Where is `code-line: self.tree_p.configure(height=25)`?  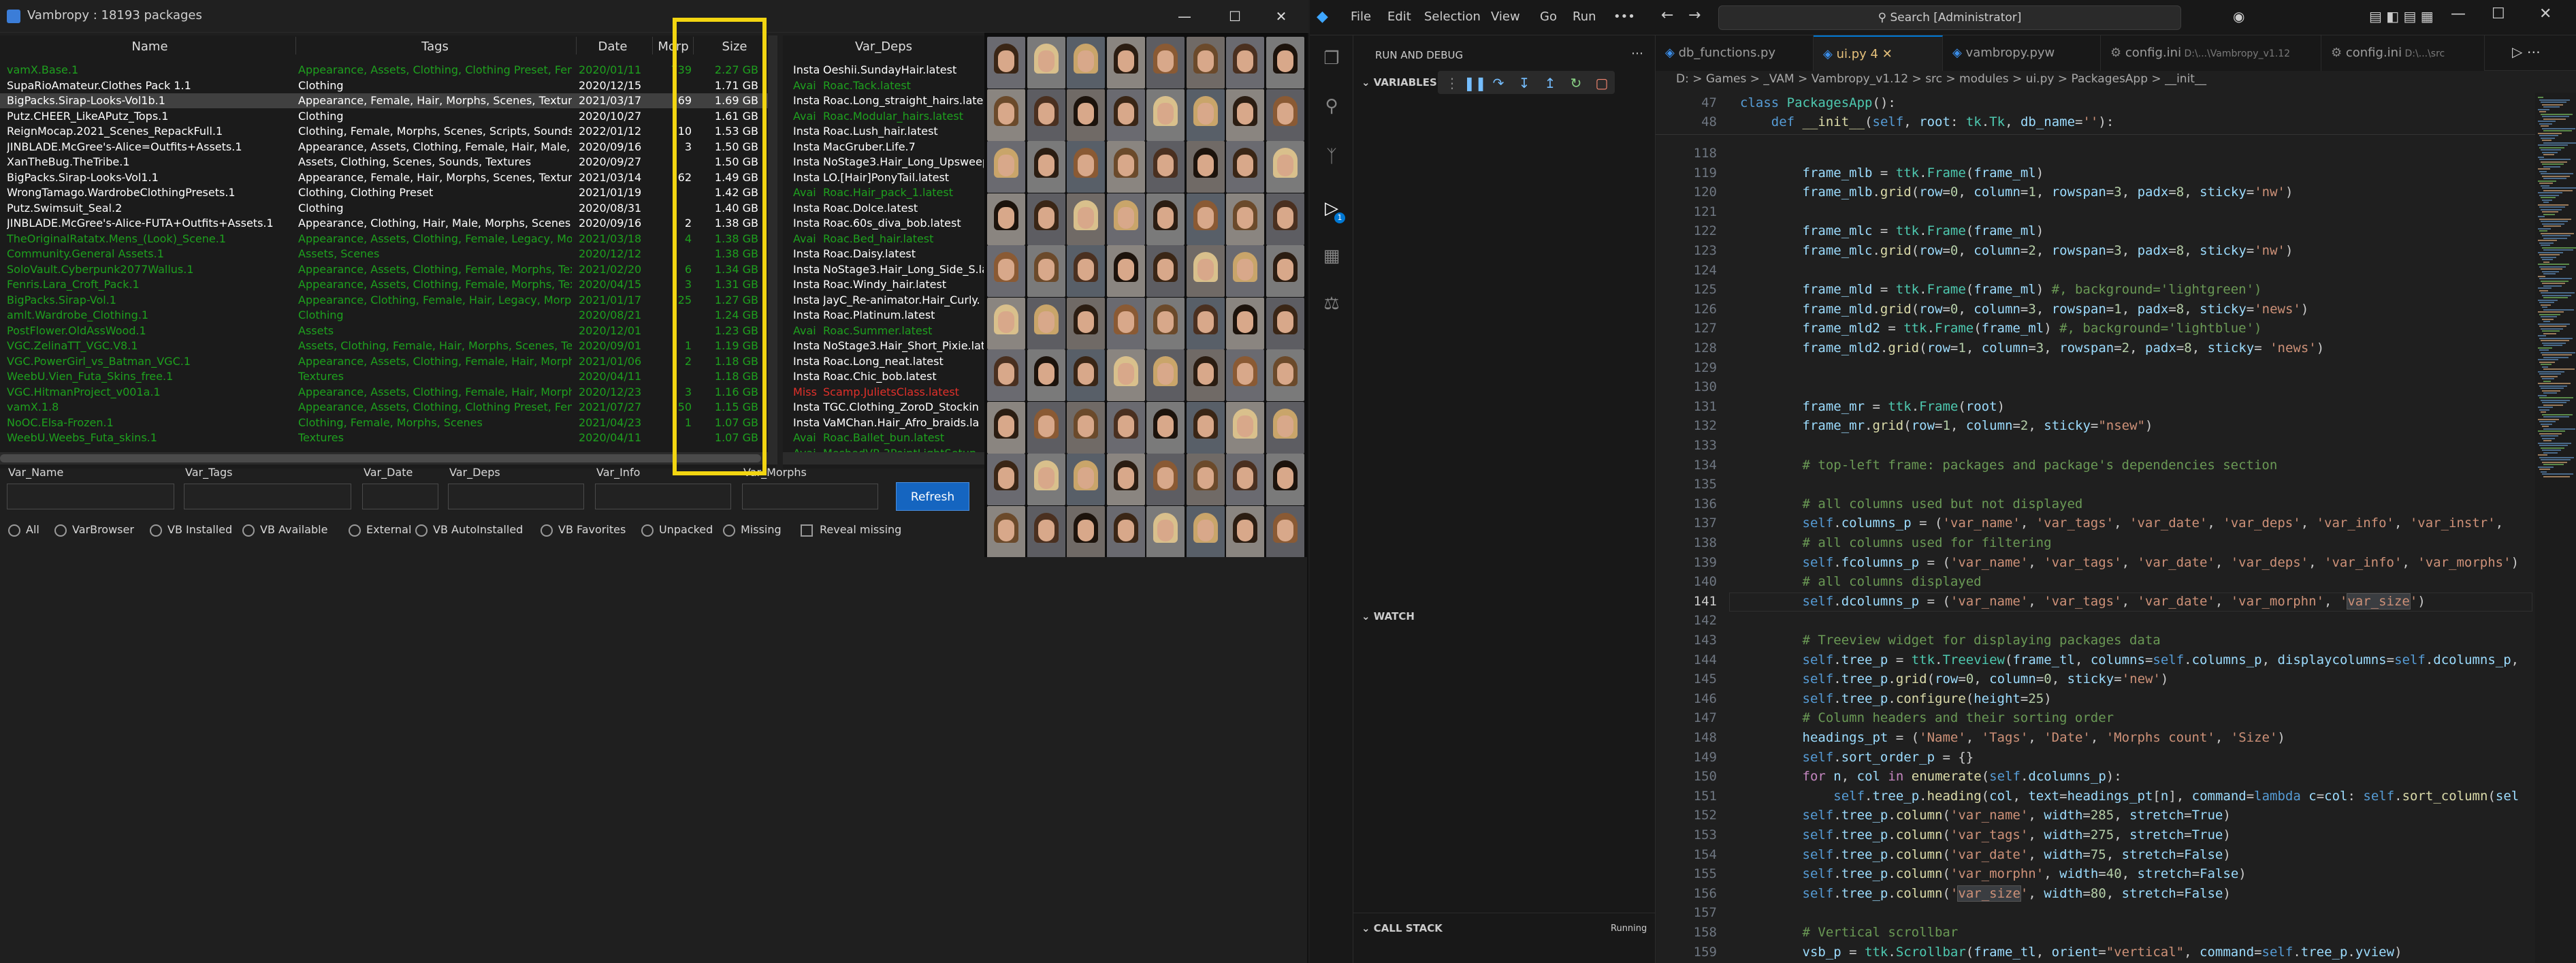
code-line: self.tree_p.configure(height=25) is located at coordinates (1896, 698).